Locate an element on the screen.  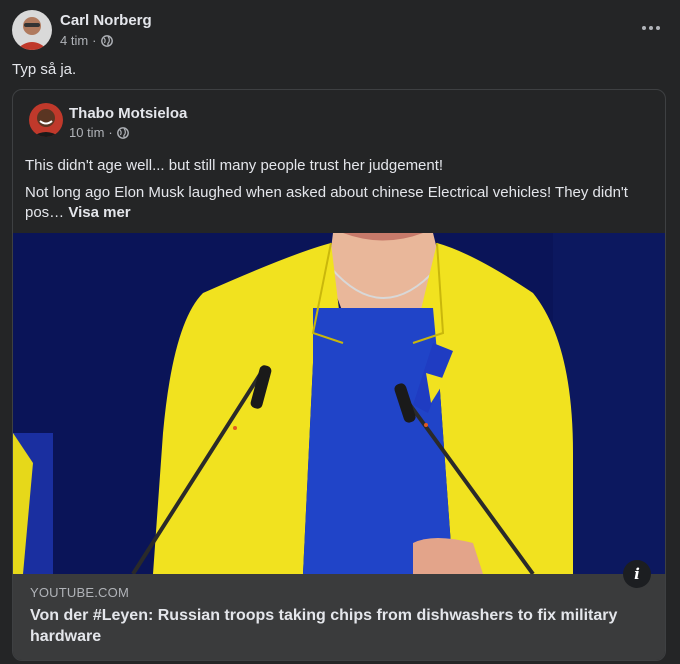
post-meta: 4 tim · is located at coordinates (86, 40).